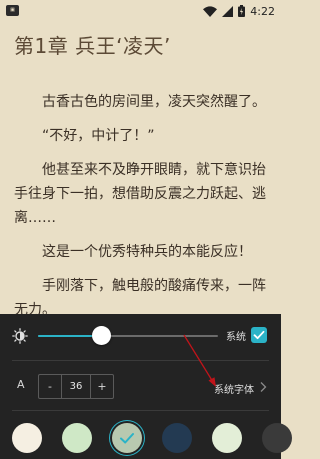 Image resolution: width=320 pixels, height=459 pixels. Describe the element at coordinates (98, 136) in the screenshot. I see `paragraph: “不好，中计了！”` at that location.